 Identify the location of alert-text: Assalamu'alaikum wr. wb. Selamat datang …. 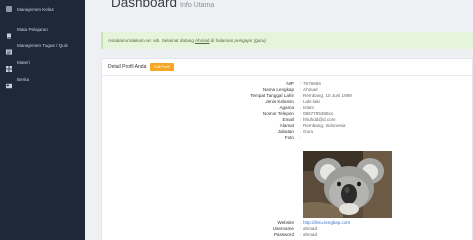
(187, 40).